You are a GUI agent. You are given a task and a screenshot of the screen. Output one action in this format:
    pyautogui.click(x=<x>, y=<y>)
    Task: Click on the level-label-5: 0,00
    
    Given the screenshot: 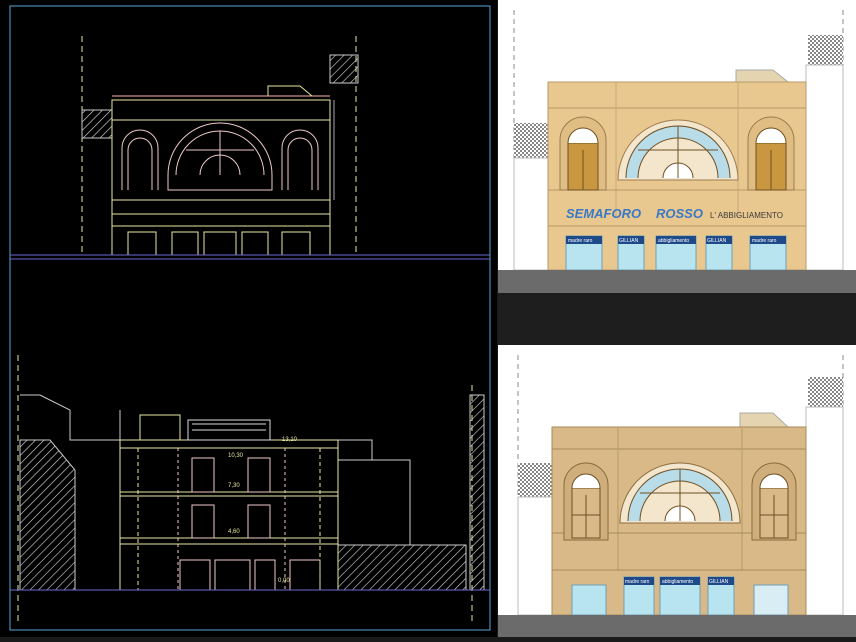 What is the action you would take?
    pyautogui.click(x=284, y=581)
    